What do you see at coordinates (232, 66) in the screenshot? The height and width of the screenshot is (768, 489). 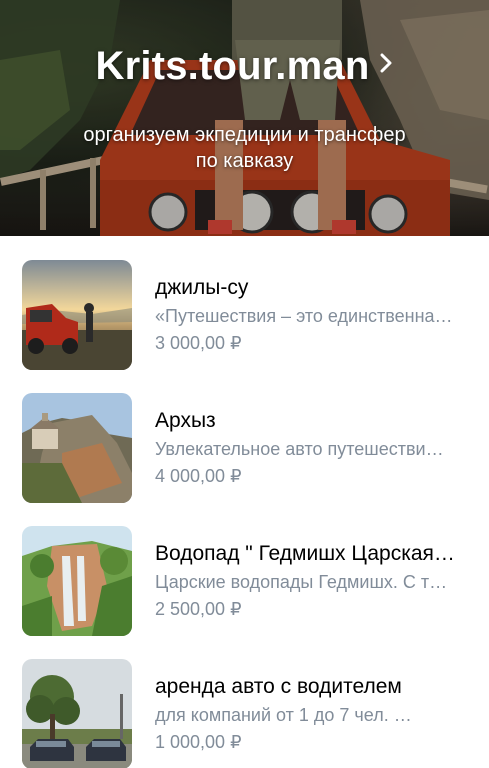 I see `community-title: Krits.tour.man` at bounding box center [232, 66].